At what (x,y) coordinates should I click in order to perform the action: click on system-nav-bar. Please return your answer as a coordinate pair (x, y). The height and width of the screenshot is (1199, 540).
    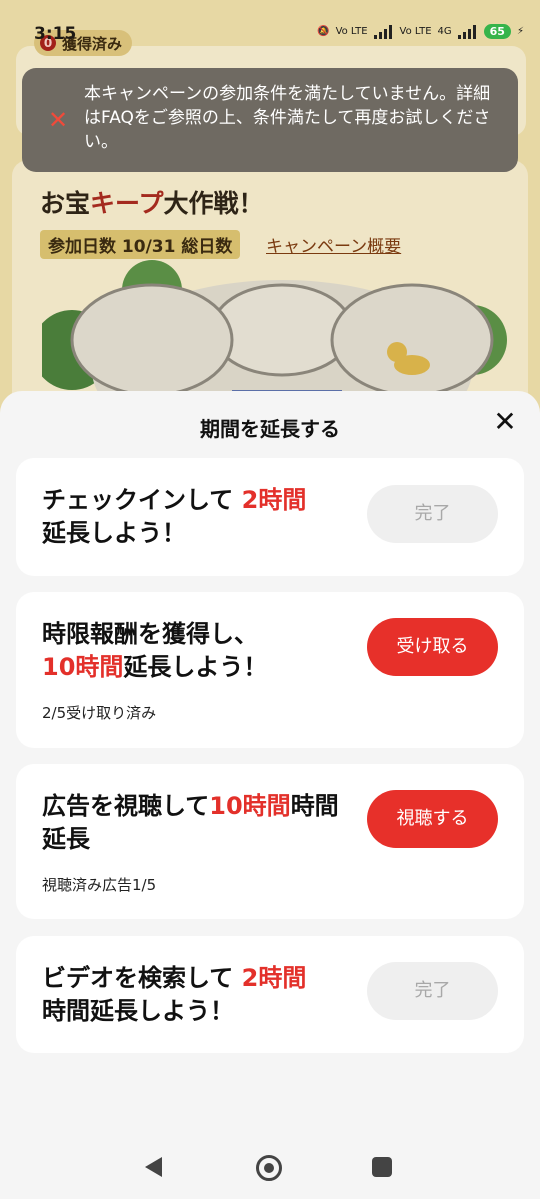
    Looking at the image, I should click on (270, 1169).